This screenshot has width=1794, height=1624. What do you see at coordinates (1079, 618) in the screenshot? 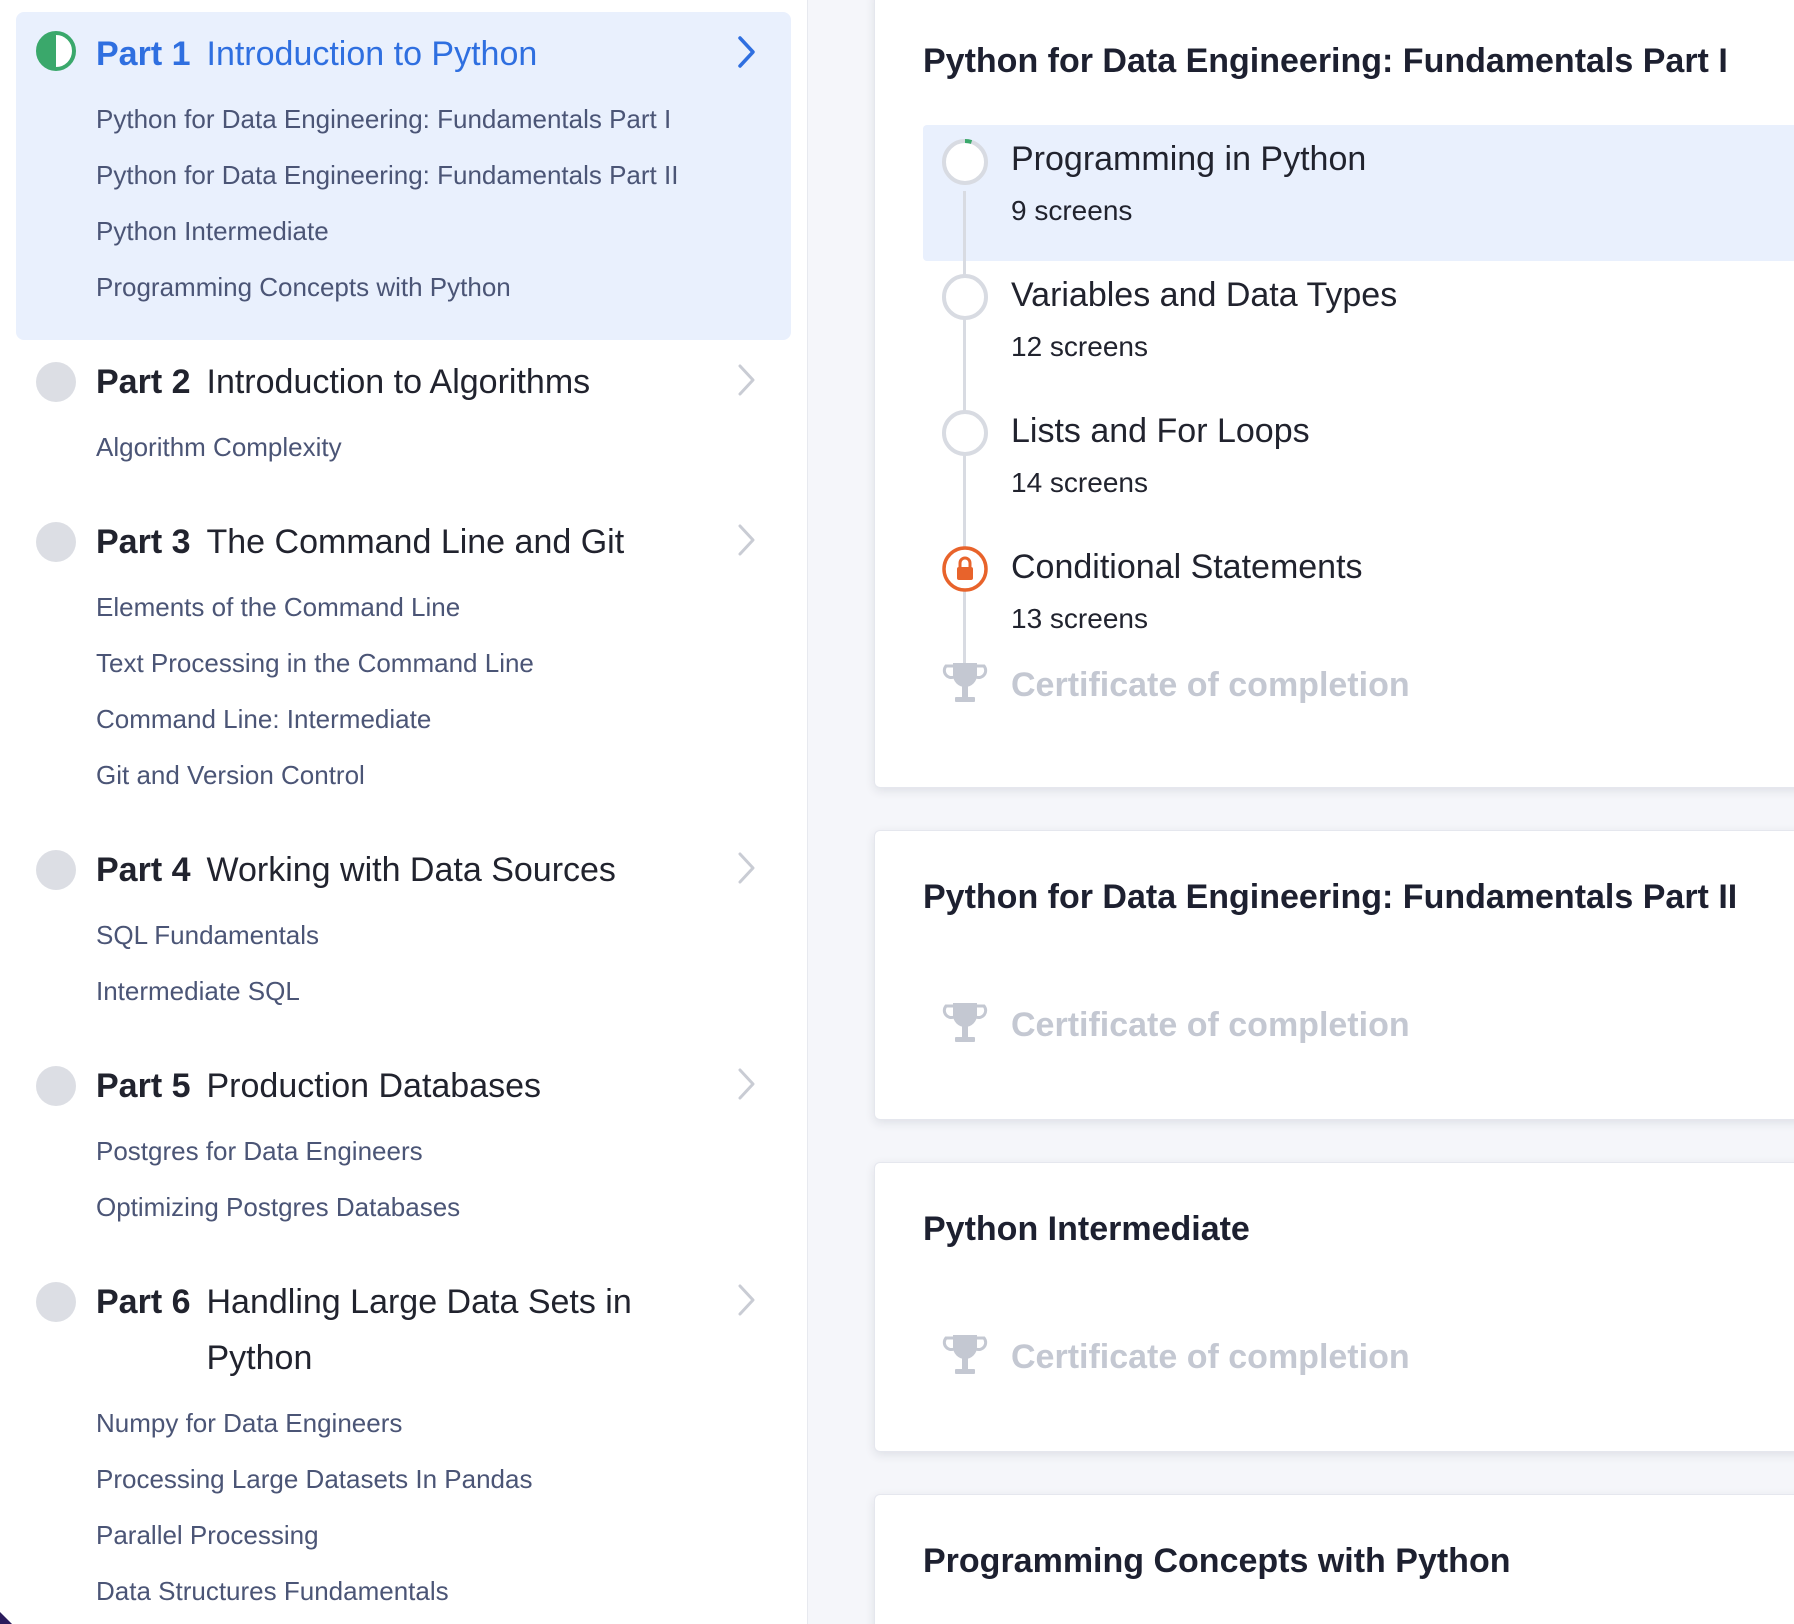
I see `lesson-screen-count: 13 screens` at bounding box center [1079, 618].